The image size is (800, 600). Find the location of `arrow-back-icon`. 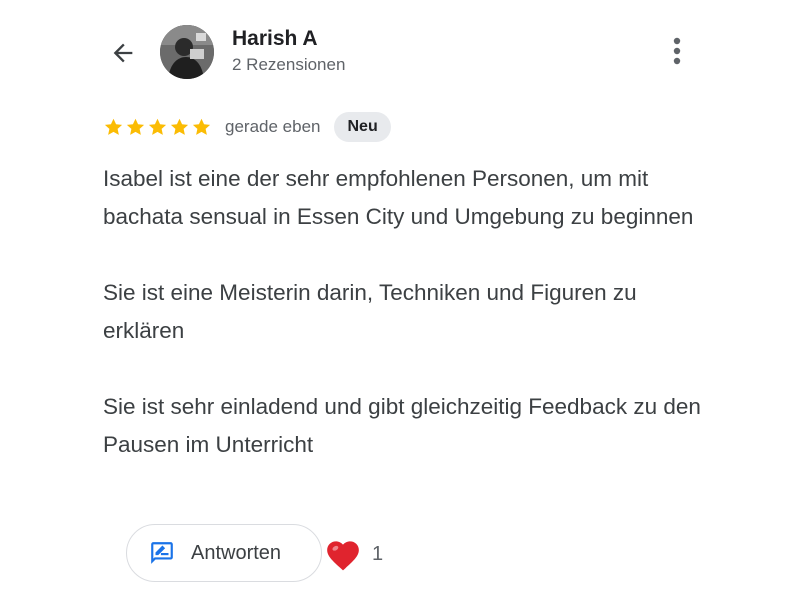

arrow-back-icon is located at coordinates (123, 53).